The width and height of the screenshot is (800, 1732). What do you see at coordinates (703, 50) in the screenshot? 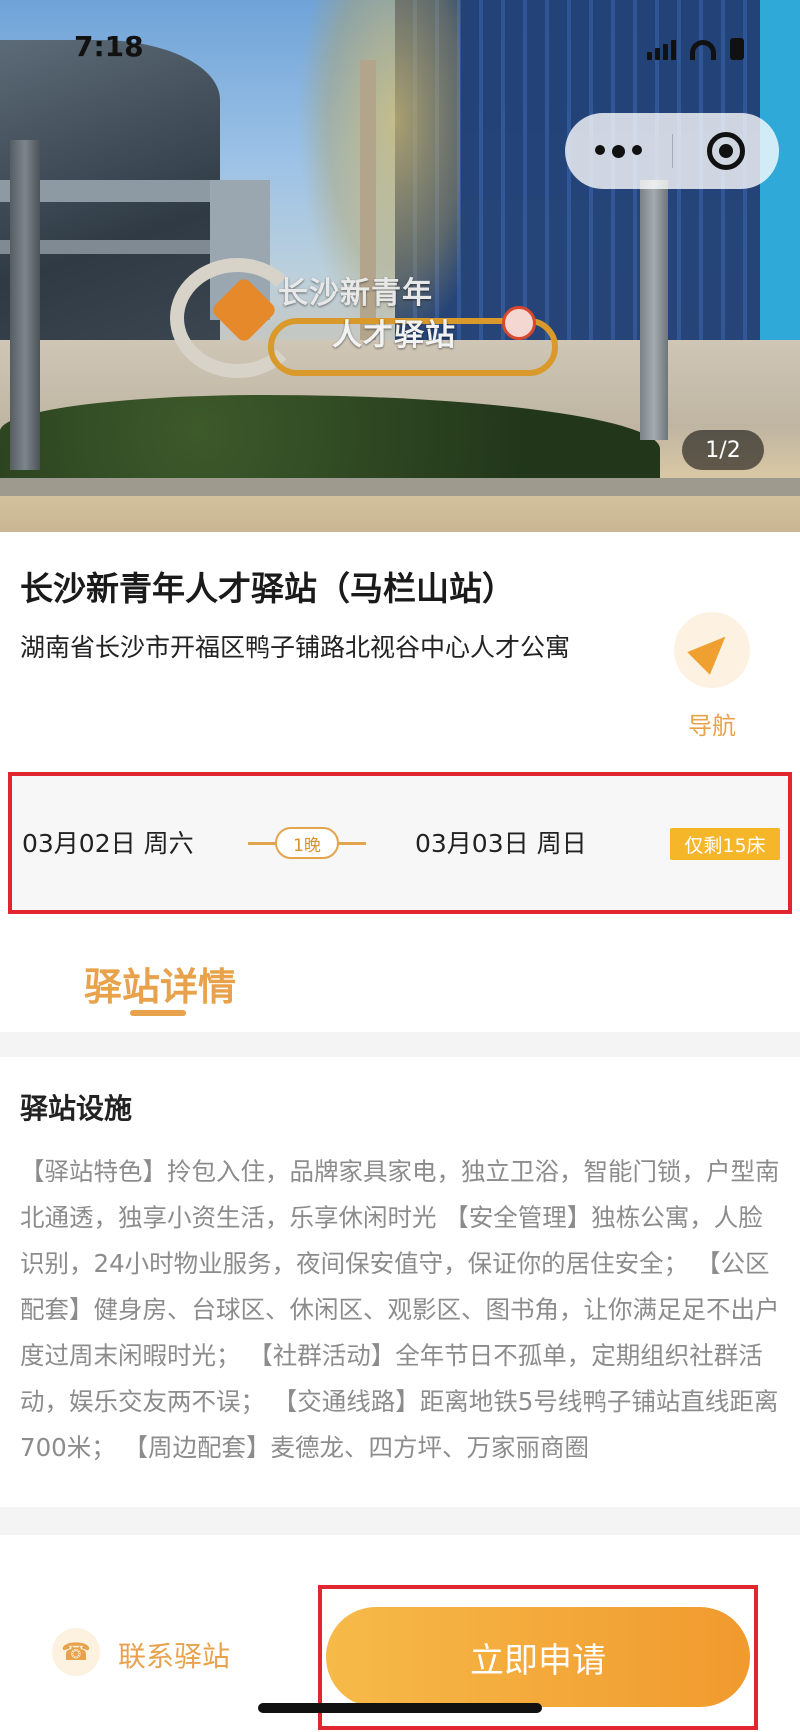
I see `wifi-icon` at bounding box center [703, 50].